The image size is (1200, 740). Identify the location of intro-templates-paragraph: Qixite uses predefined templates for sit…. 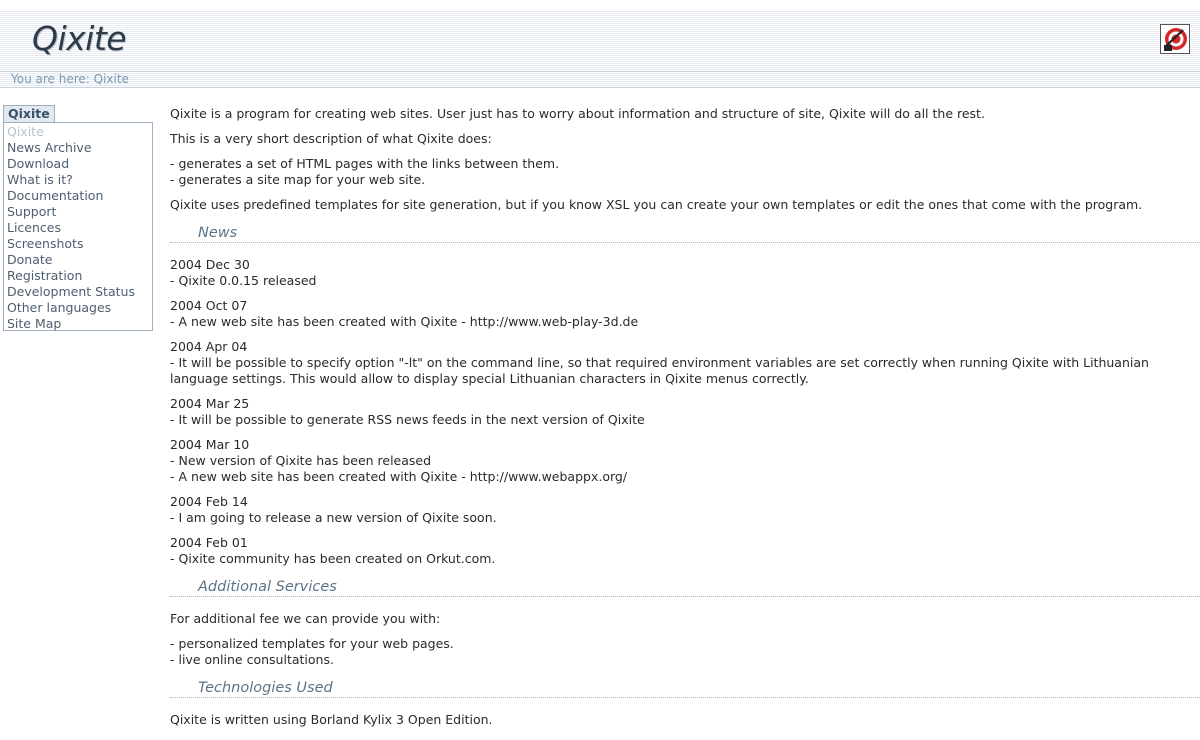
(656, 204).